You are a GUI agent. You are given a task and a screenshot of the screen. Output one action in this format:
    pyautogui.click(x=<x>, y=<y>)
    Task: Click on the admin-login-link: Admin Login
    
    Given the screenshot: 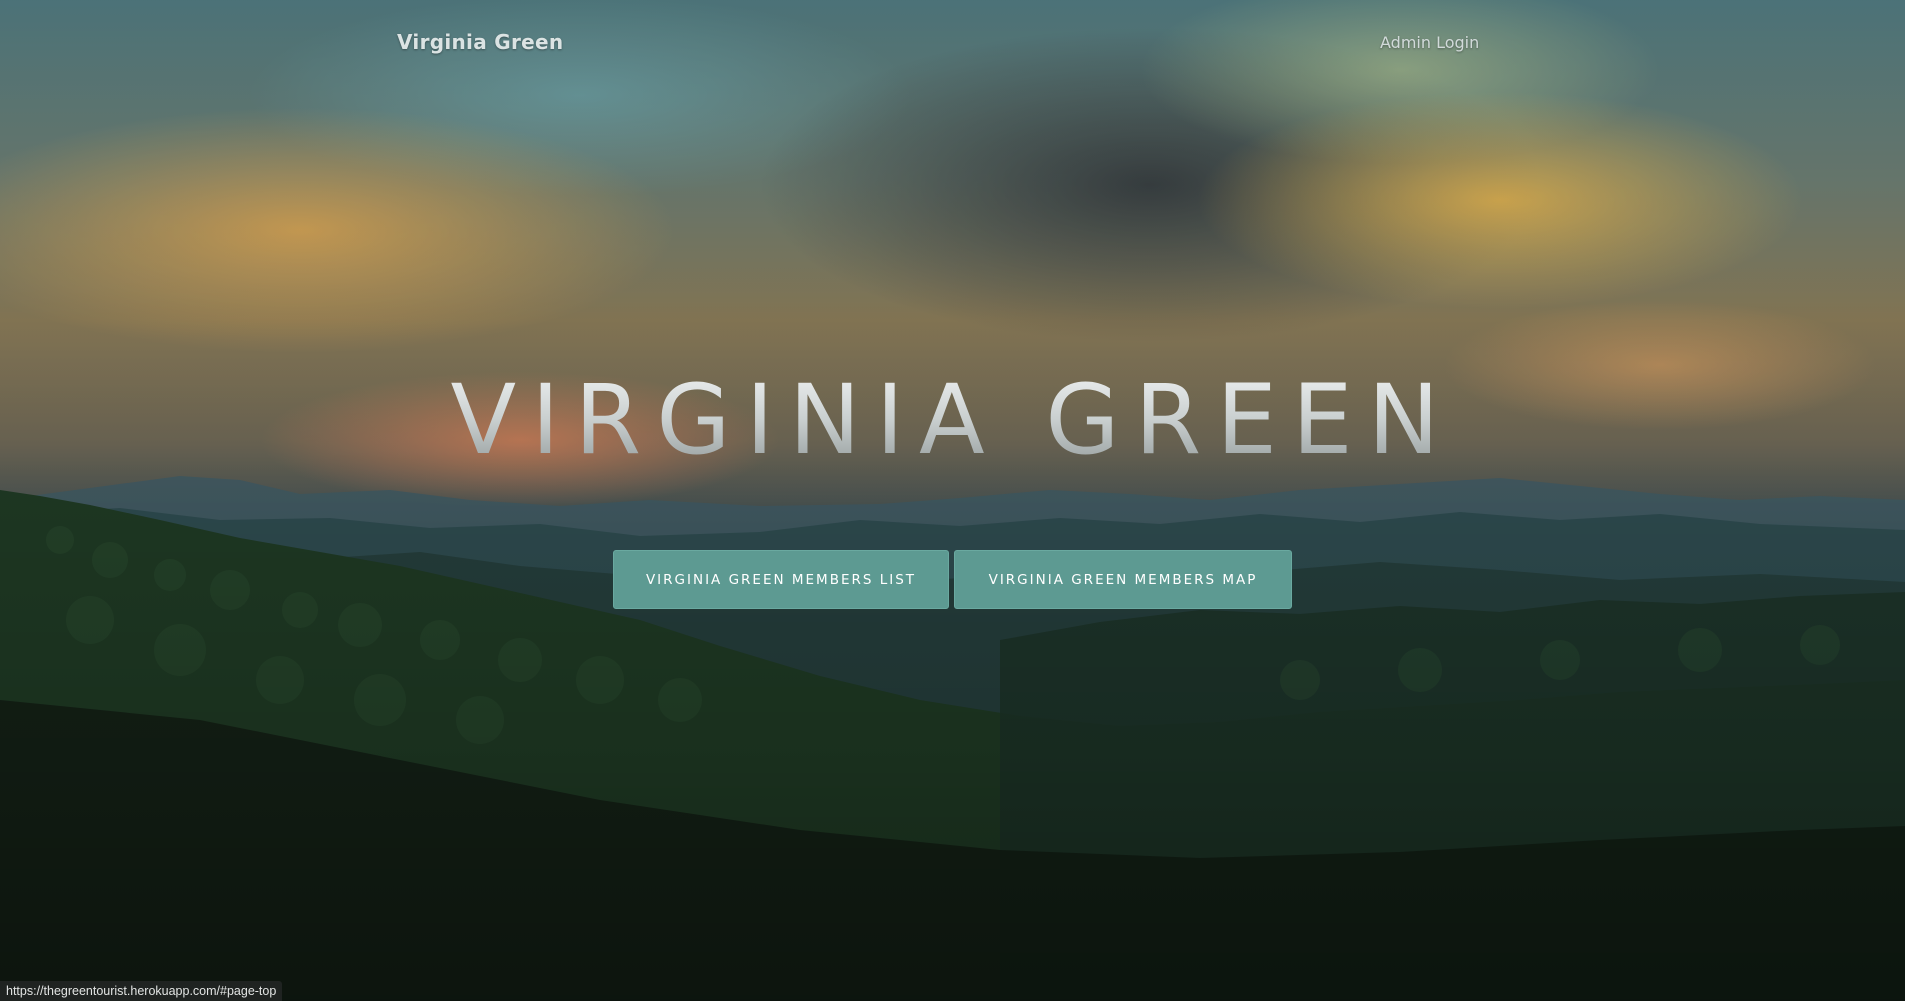 What is the action you would take?
    pyautogui.click(x=1429, y=42)
    